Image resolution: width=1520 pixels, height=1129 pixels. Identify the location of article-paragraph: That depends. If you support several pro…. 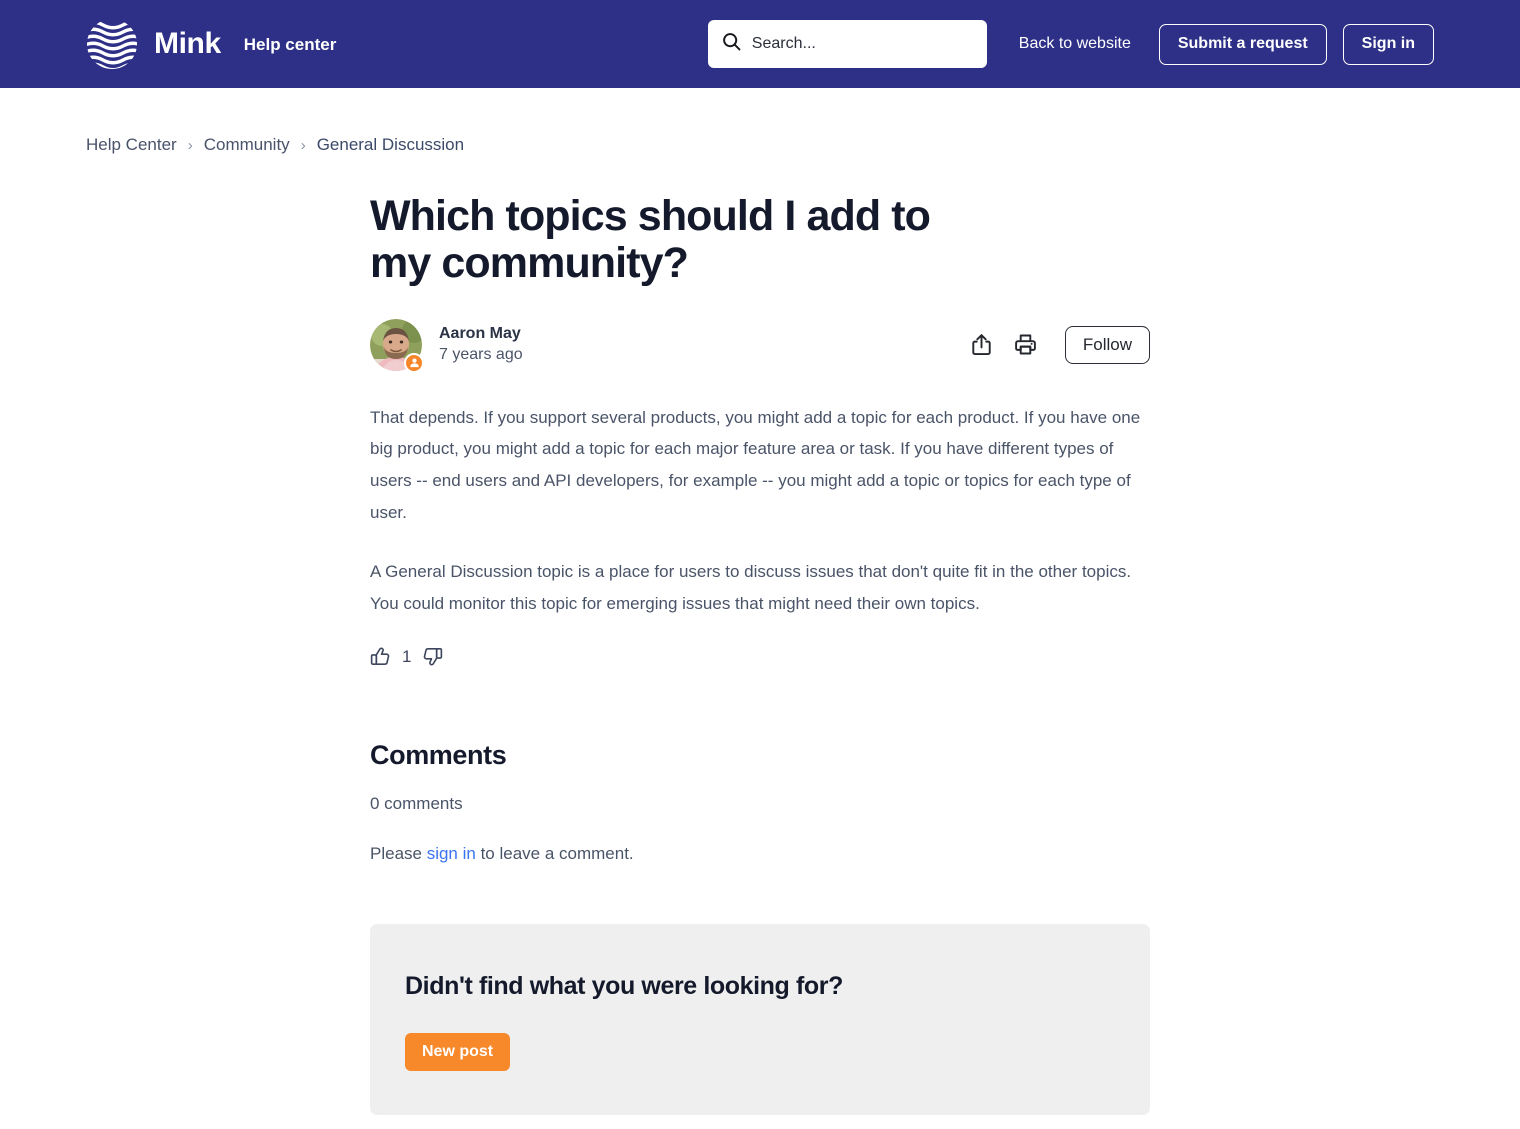
(755, 464).